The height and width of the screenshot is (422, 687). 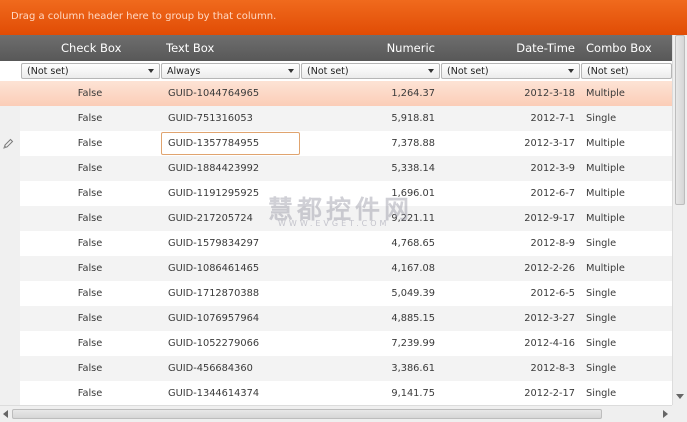 I want to click on vertical-scroll-thumb, so click(x=680, y=120).